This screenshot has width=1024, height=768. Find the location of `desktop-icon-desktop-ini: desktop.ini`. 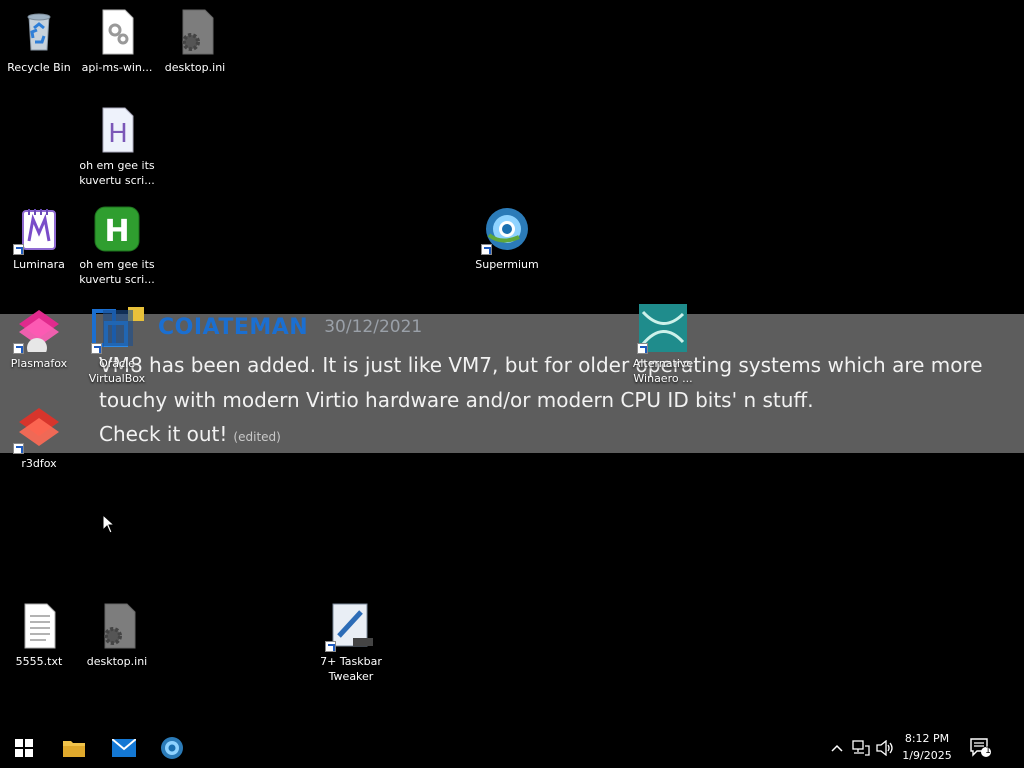

desktop-icon-desktop-ini: desktop.ini is located at coordinates (195, 41).